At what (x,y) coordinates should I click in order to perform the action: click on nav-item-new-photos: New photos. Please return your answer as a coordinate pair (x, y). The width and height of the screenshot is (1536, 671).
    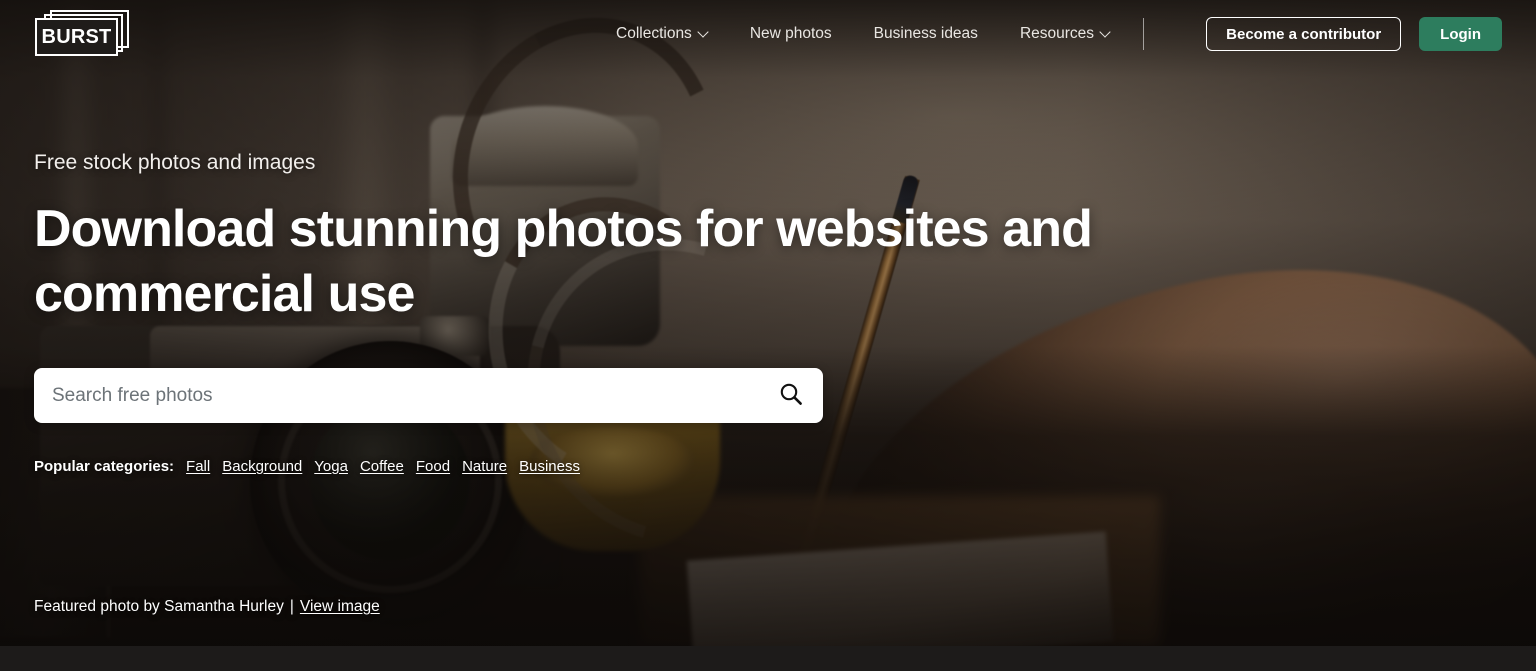
    Looking at the image, I should click on (791, 34).